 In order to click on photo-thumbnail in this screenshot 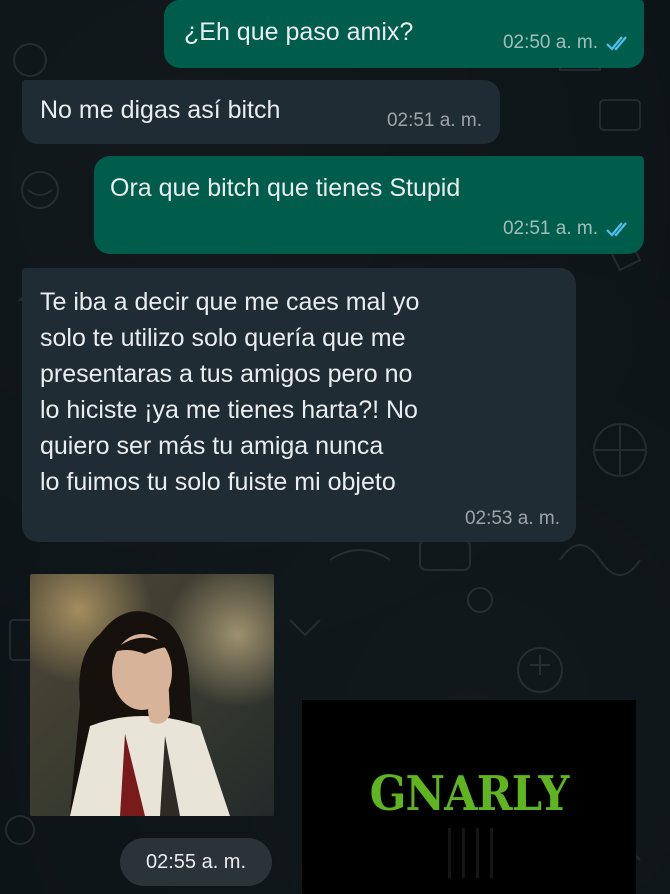, I will do `click(152, 695)`.